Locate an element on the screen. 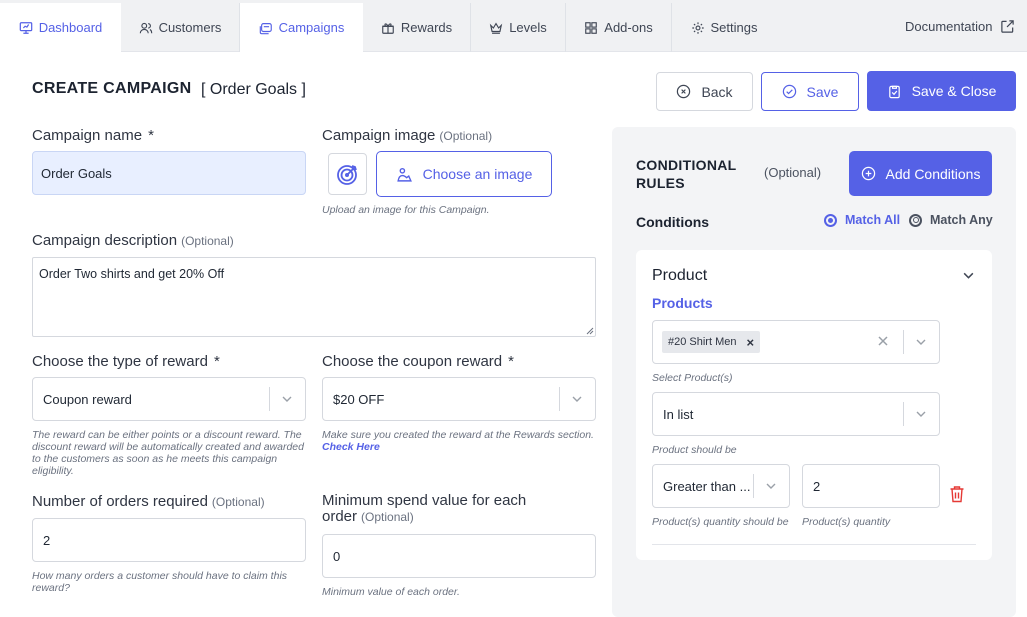  match-any-label: Match Any is located at coordinates (961, 220).